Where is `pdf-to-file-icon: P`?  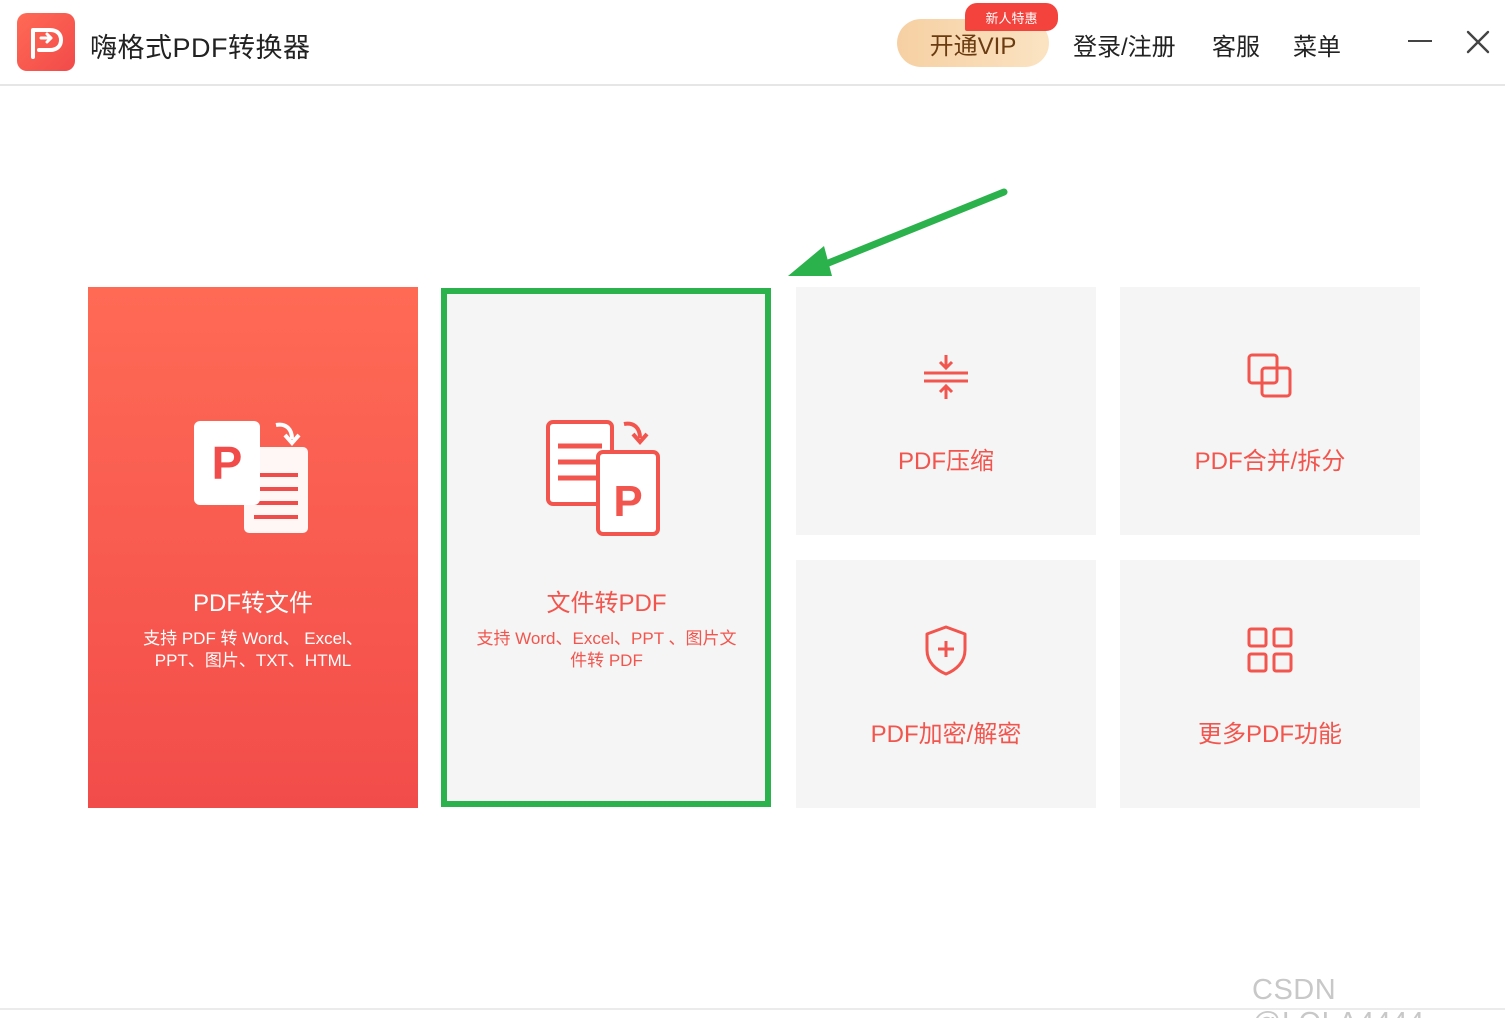
pdf-to-file-icon: P is located at coordinates (253, 476).